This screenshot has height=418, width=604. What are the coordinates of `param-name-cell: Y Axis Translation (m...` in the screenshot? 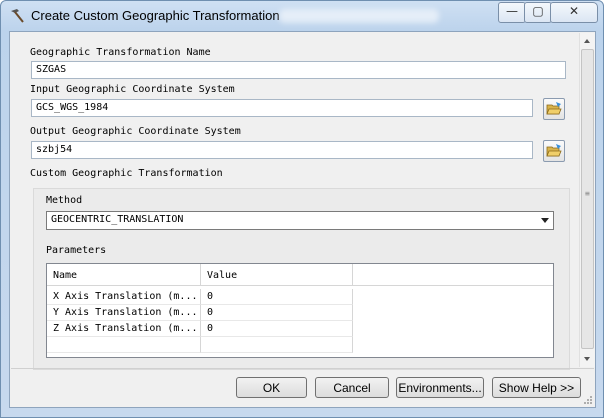 It's located at (124, 313).